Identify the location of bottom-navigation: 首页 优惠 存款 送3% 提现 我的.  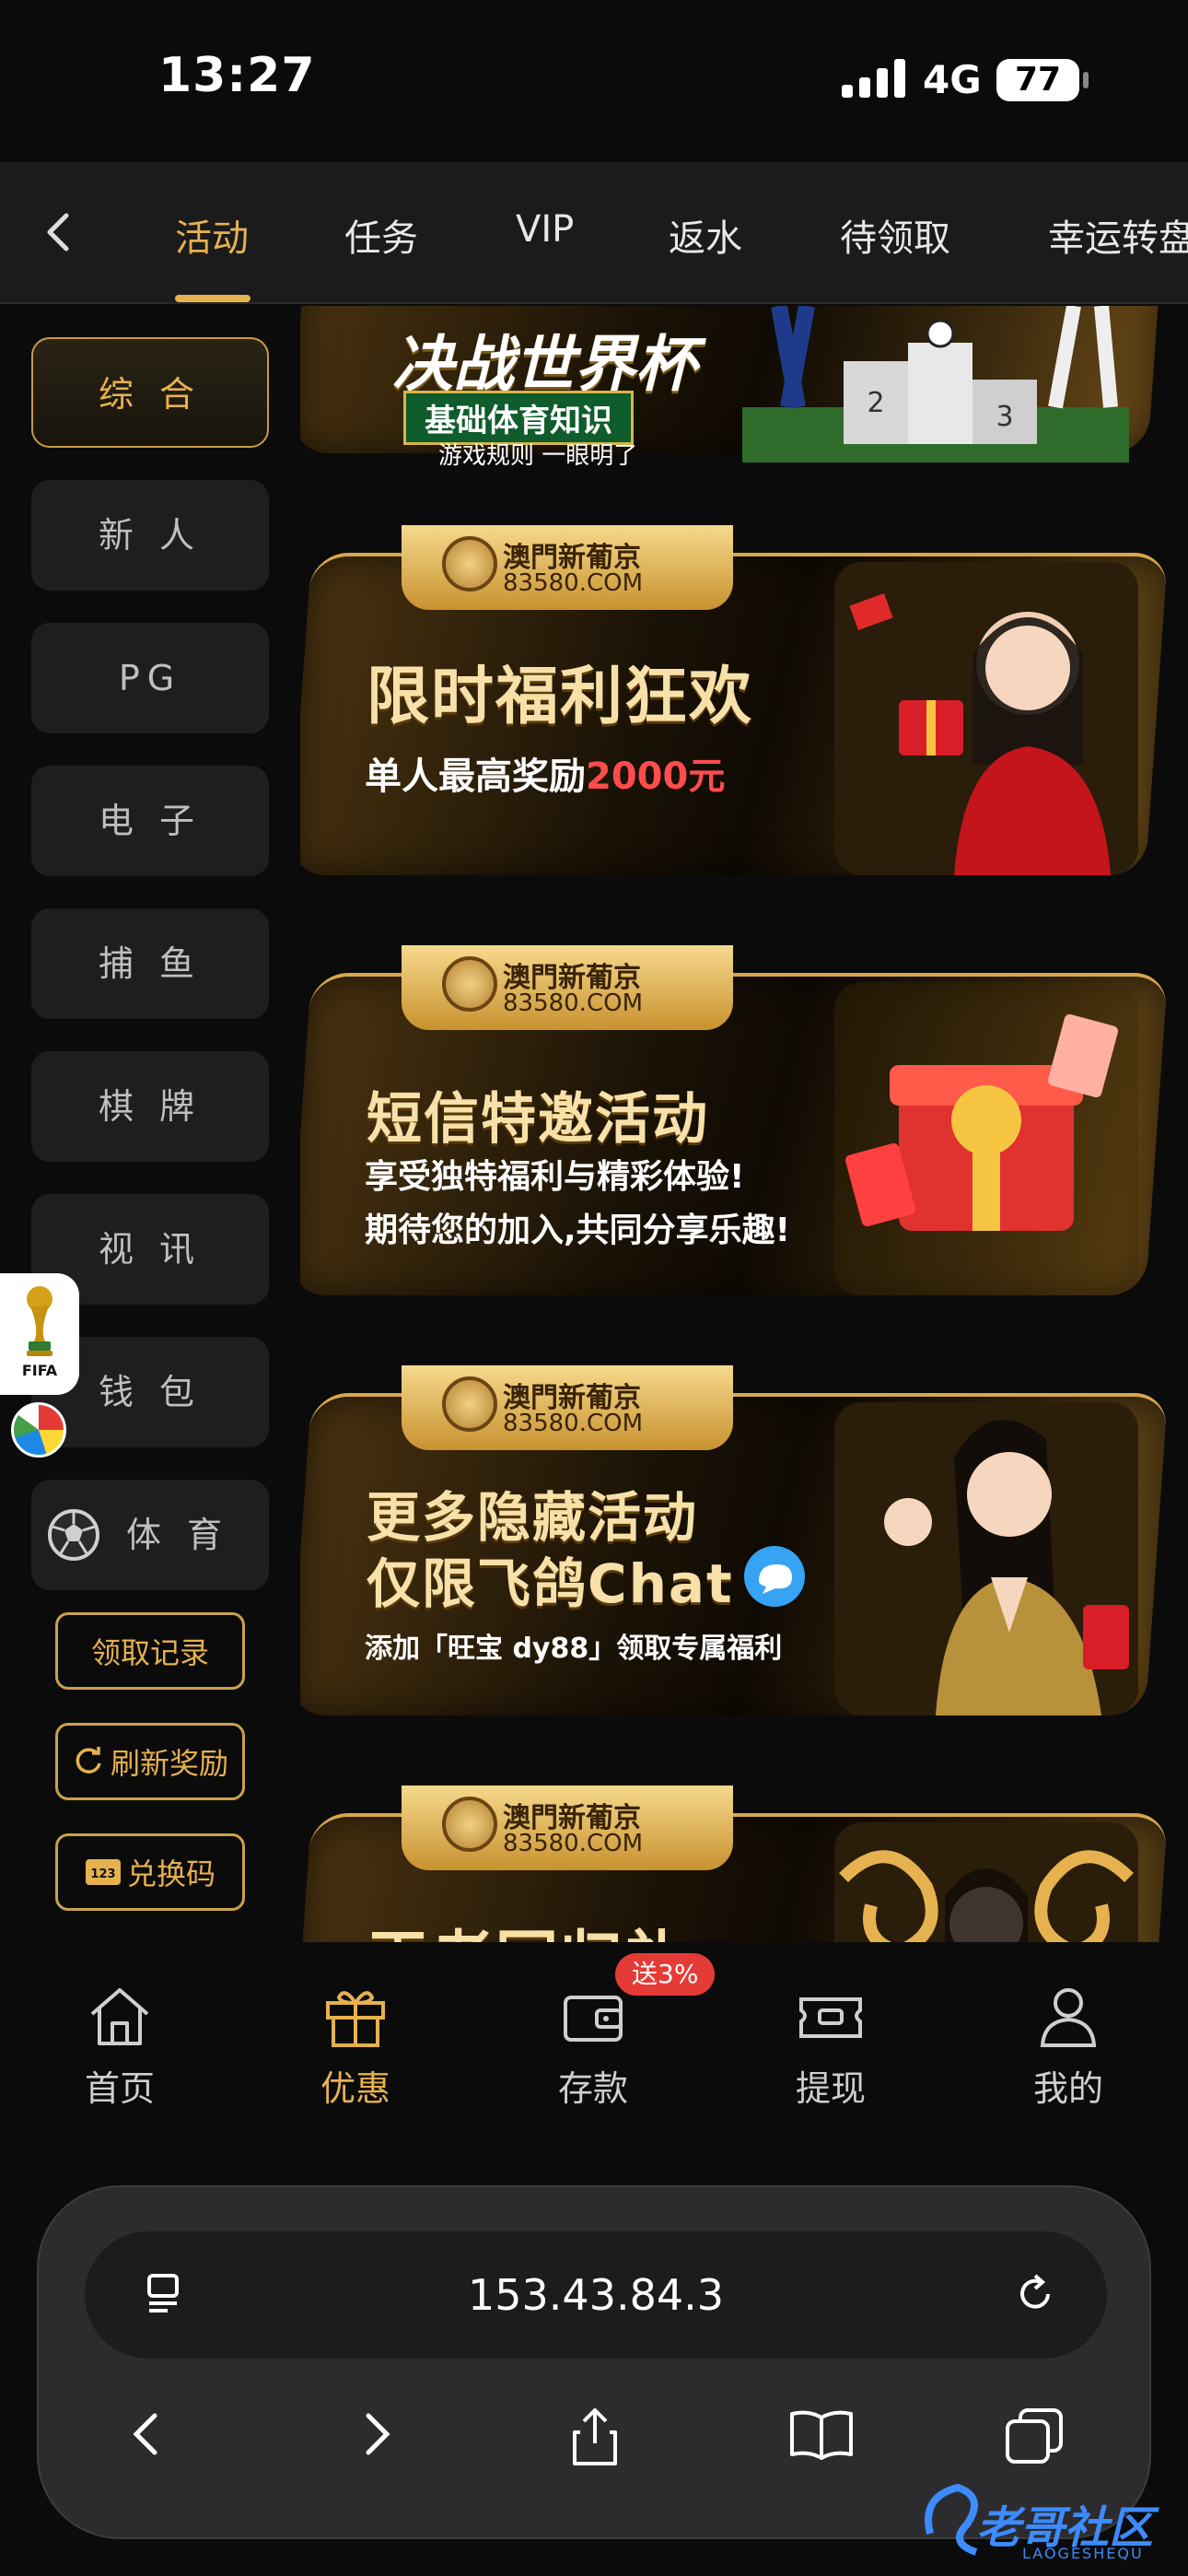
(594, 2057).